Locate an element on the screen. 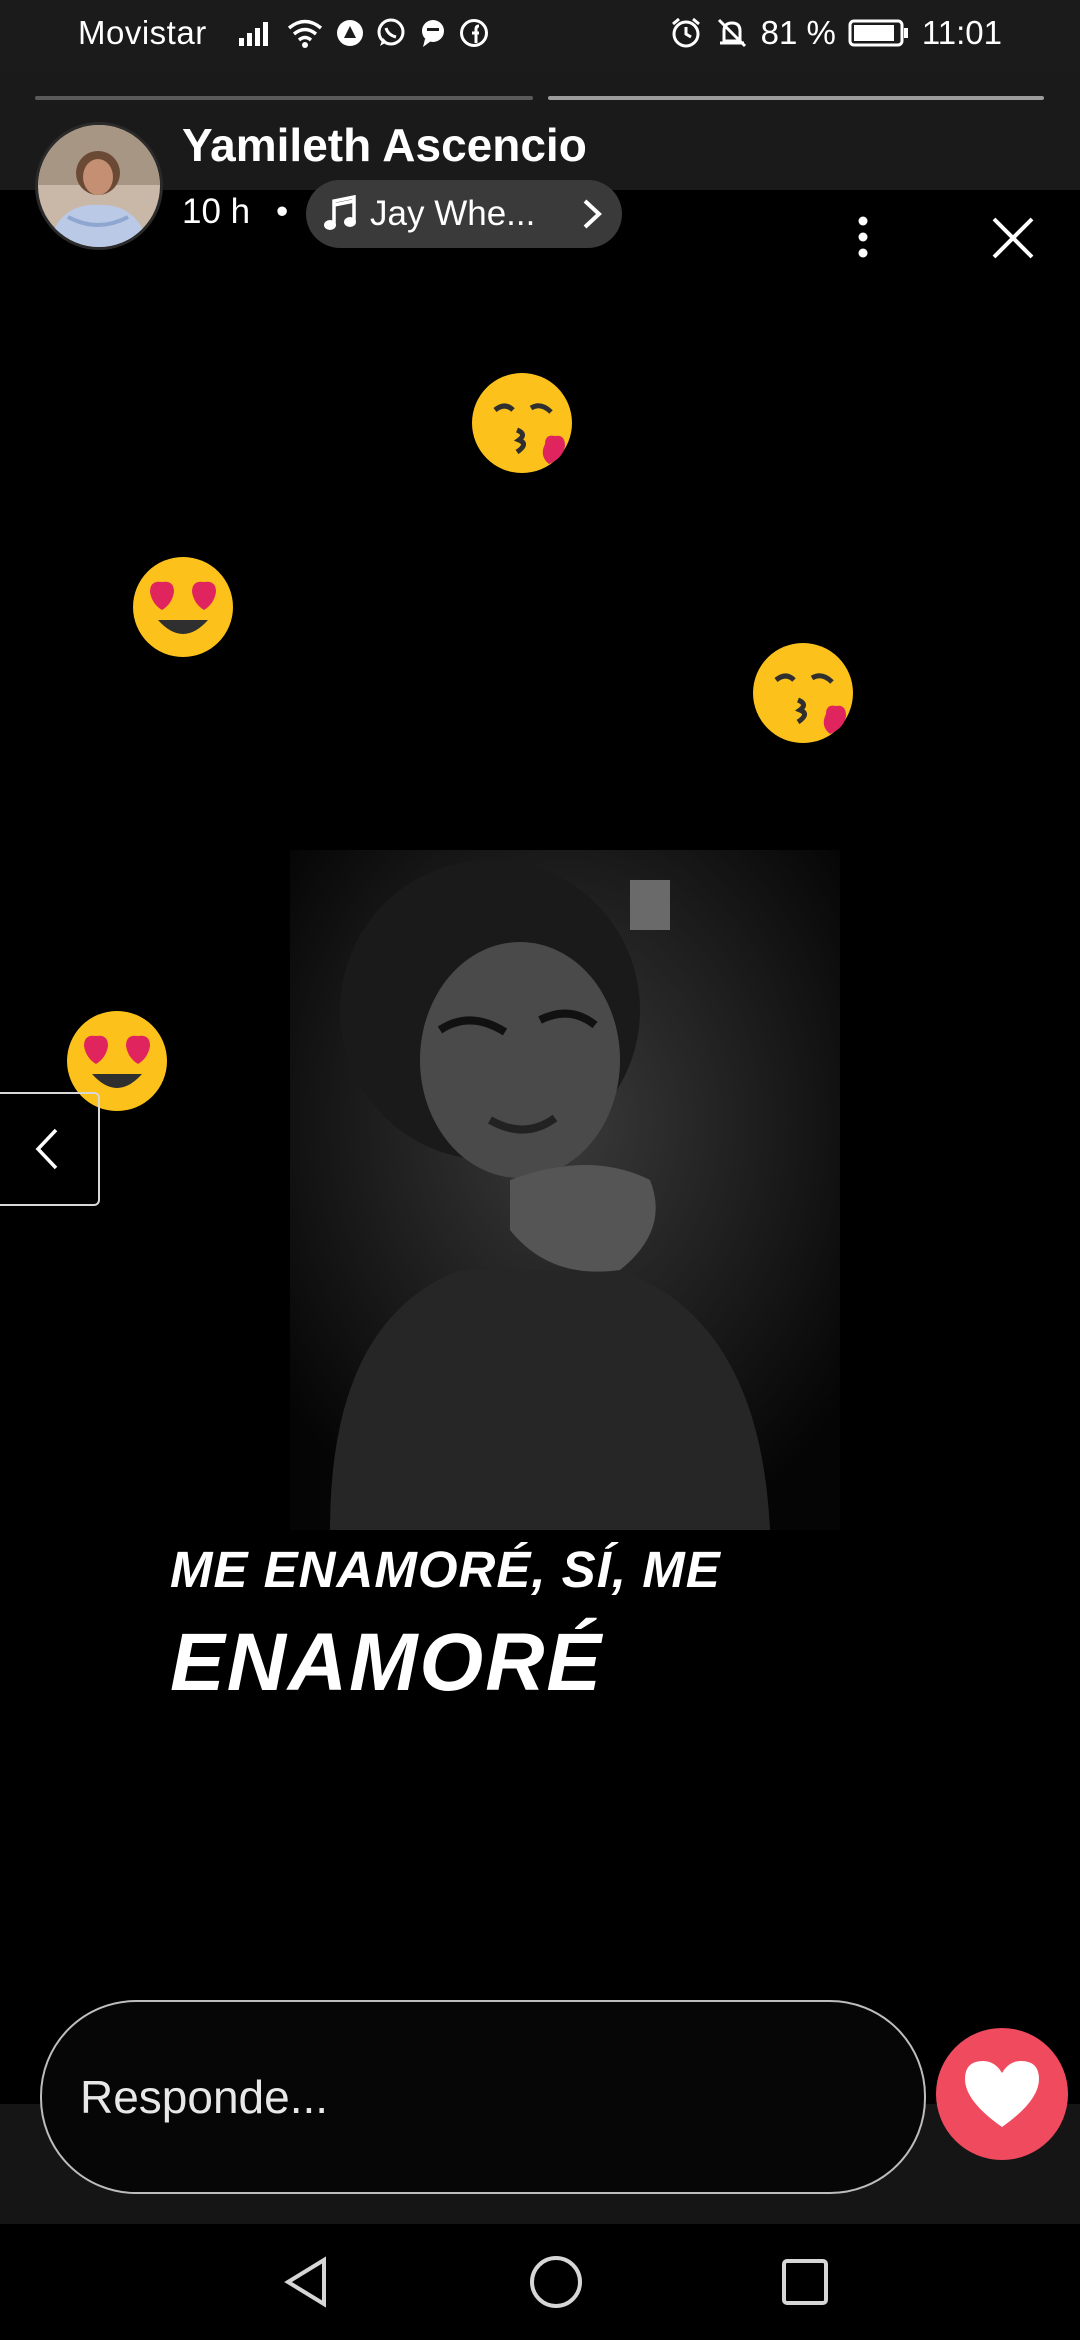  status-left: Movistar is located at coordinates (283, 33).